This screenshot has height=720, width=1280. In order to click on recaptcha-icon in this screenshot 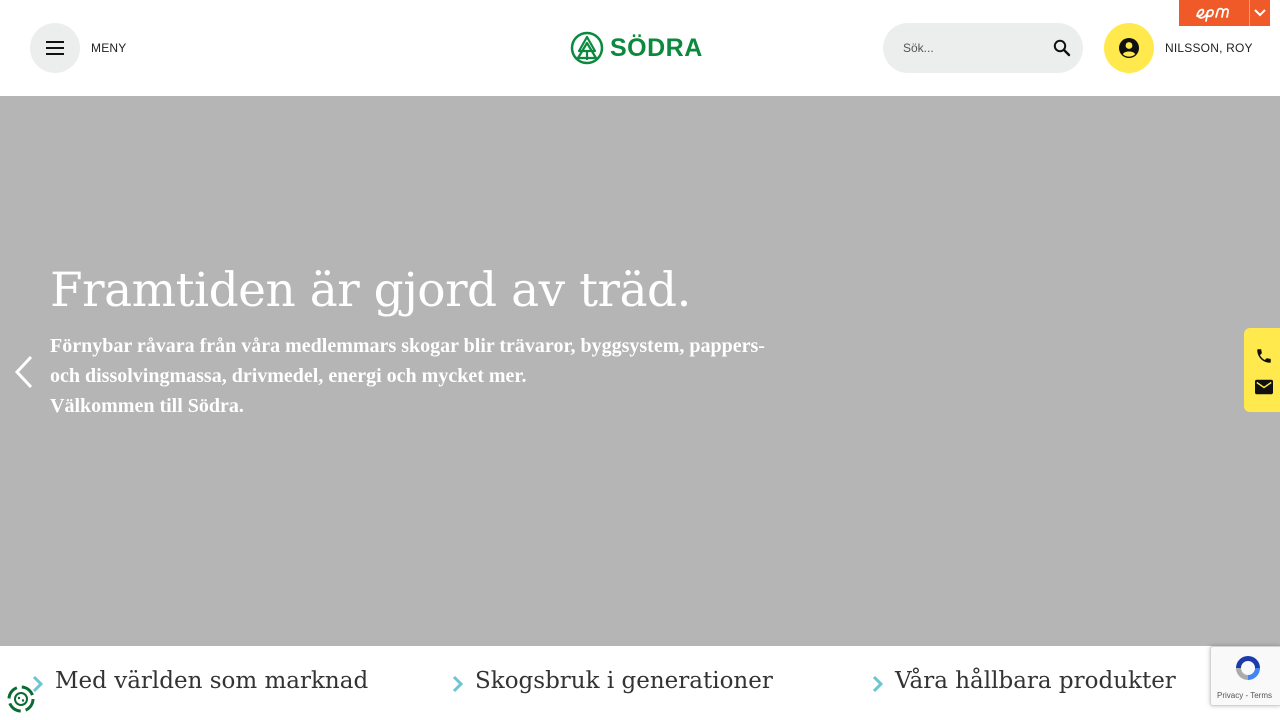, I will do `click(1248, 668)`.